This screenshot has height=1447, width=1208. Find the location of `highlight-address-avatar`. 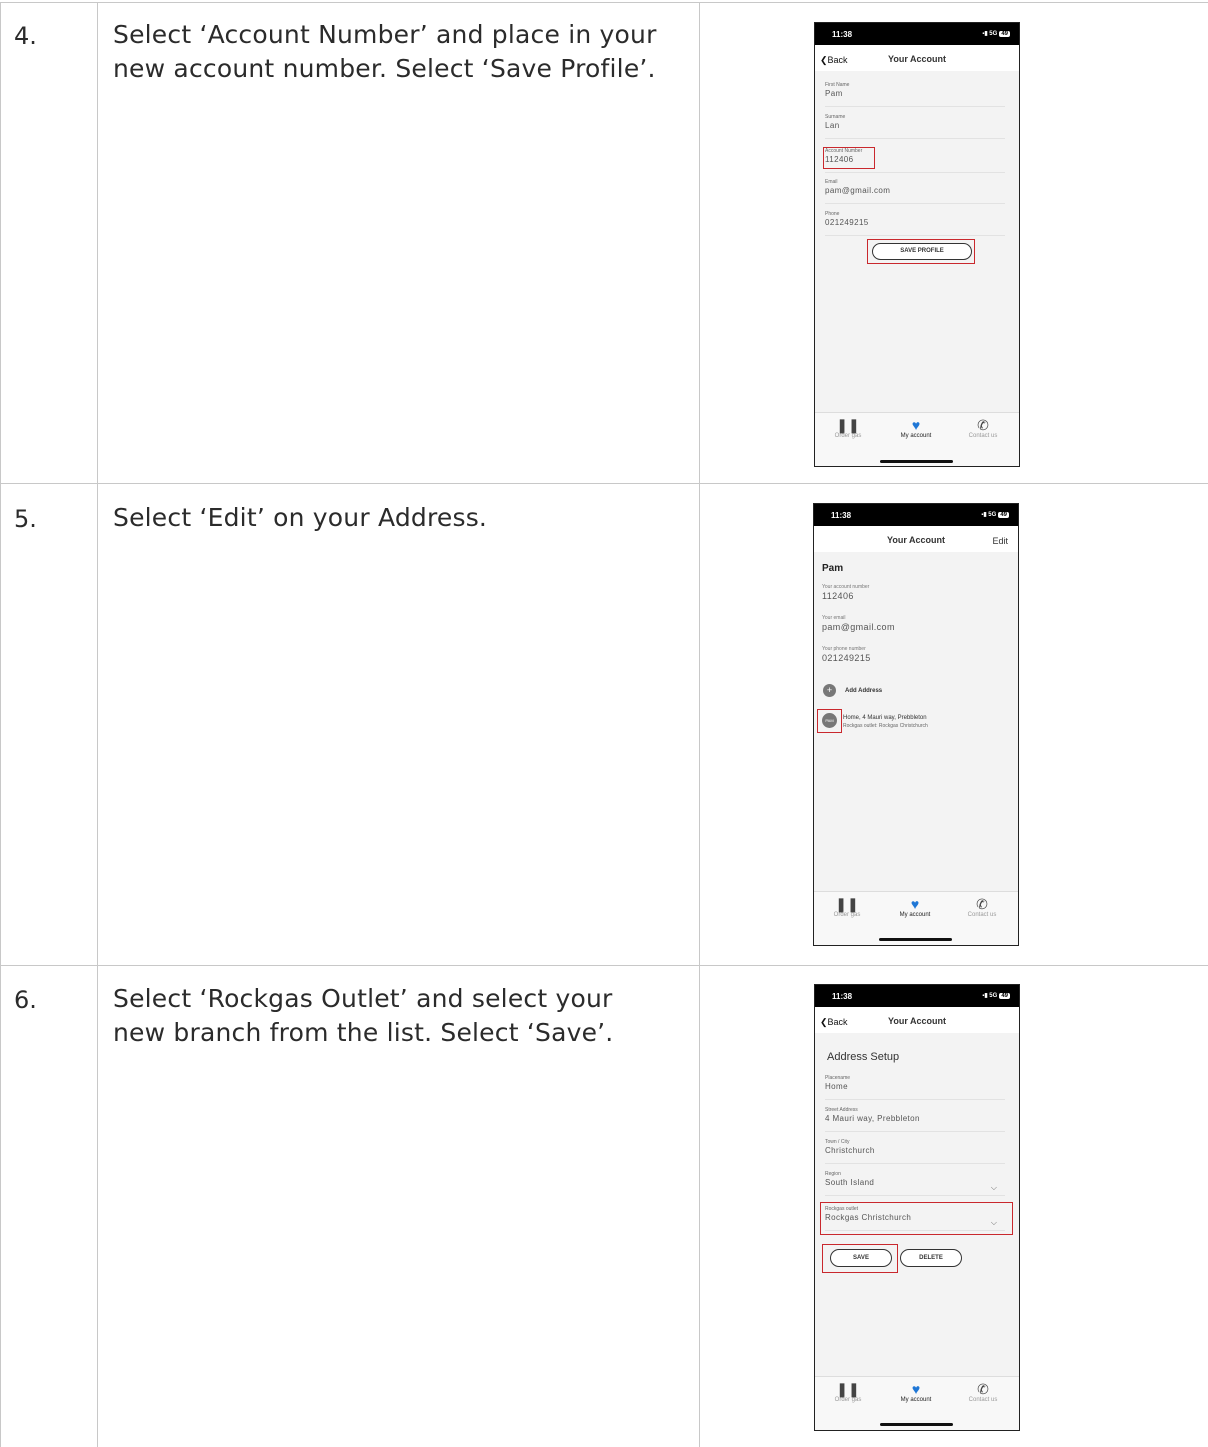

highlight-address-avatar is located at coordinates (829, 721).